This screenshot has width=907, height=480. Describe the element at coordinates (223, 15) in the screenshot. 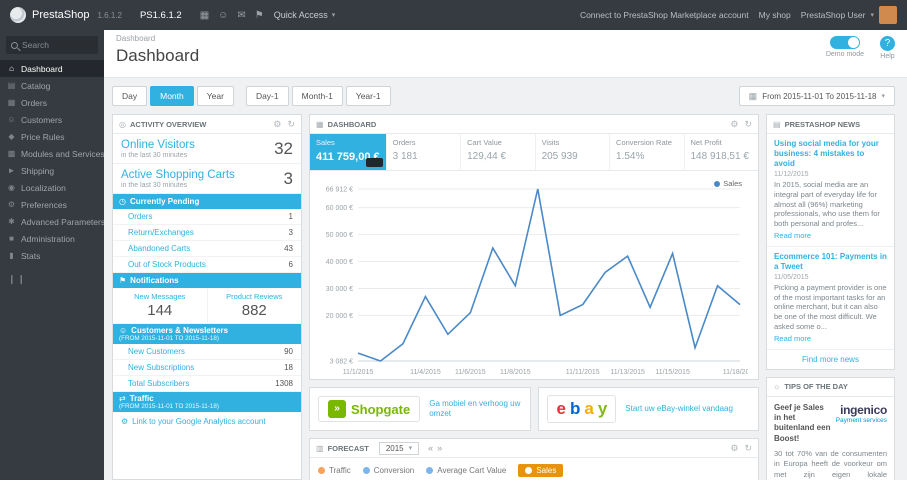

I see `customers-notification-icon: ☺` at that location.